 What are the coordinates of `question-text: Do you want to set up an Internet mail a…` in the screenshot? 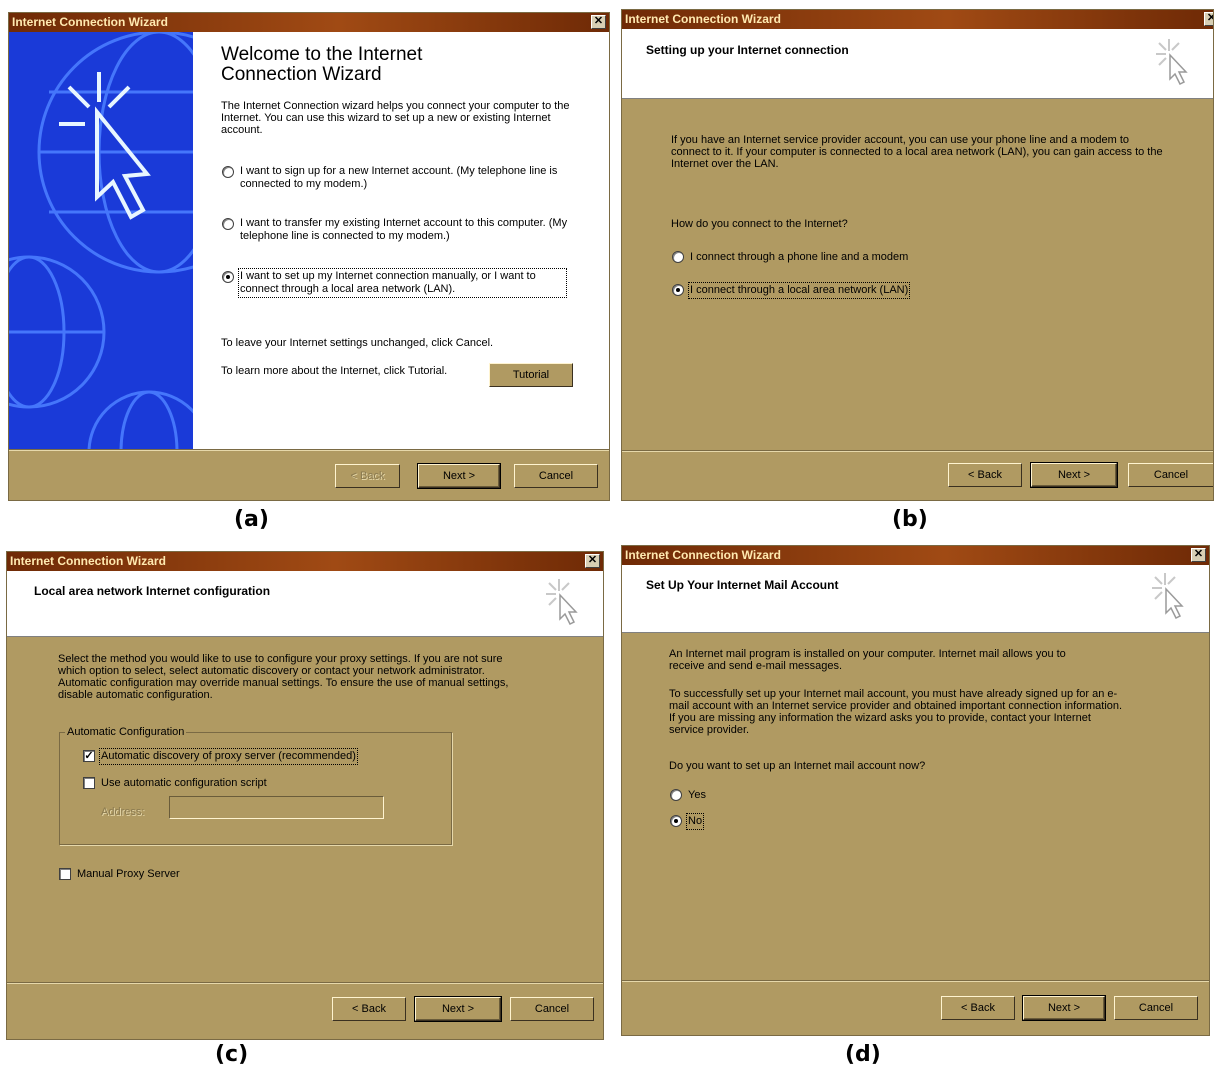 It's located at (797, 766).